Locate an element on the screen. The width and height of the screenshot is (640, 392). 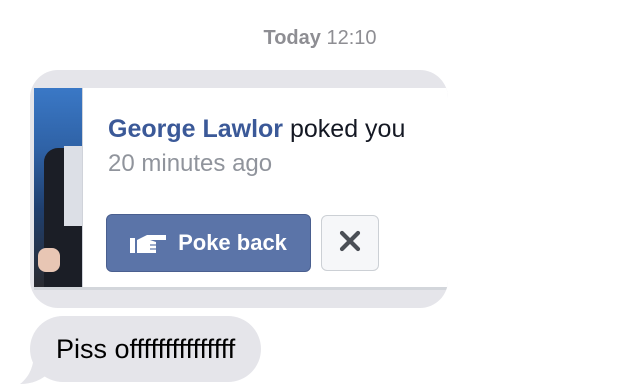
close-icon is located at coordinates (350, 243).